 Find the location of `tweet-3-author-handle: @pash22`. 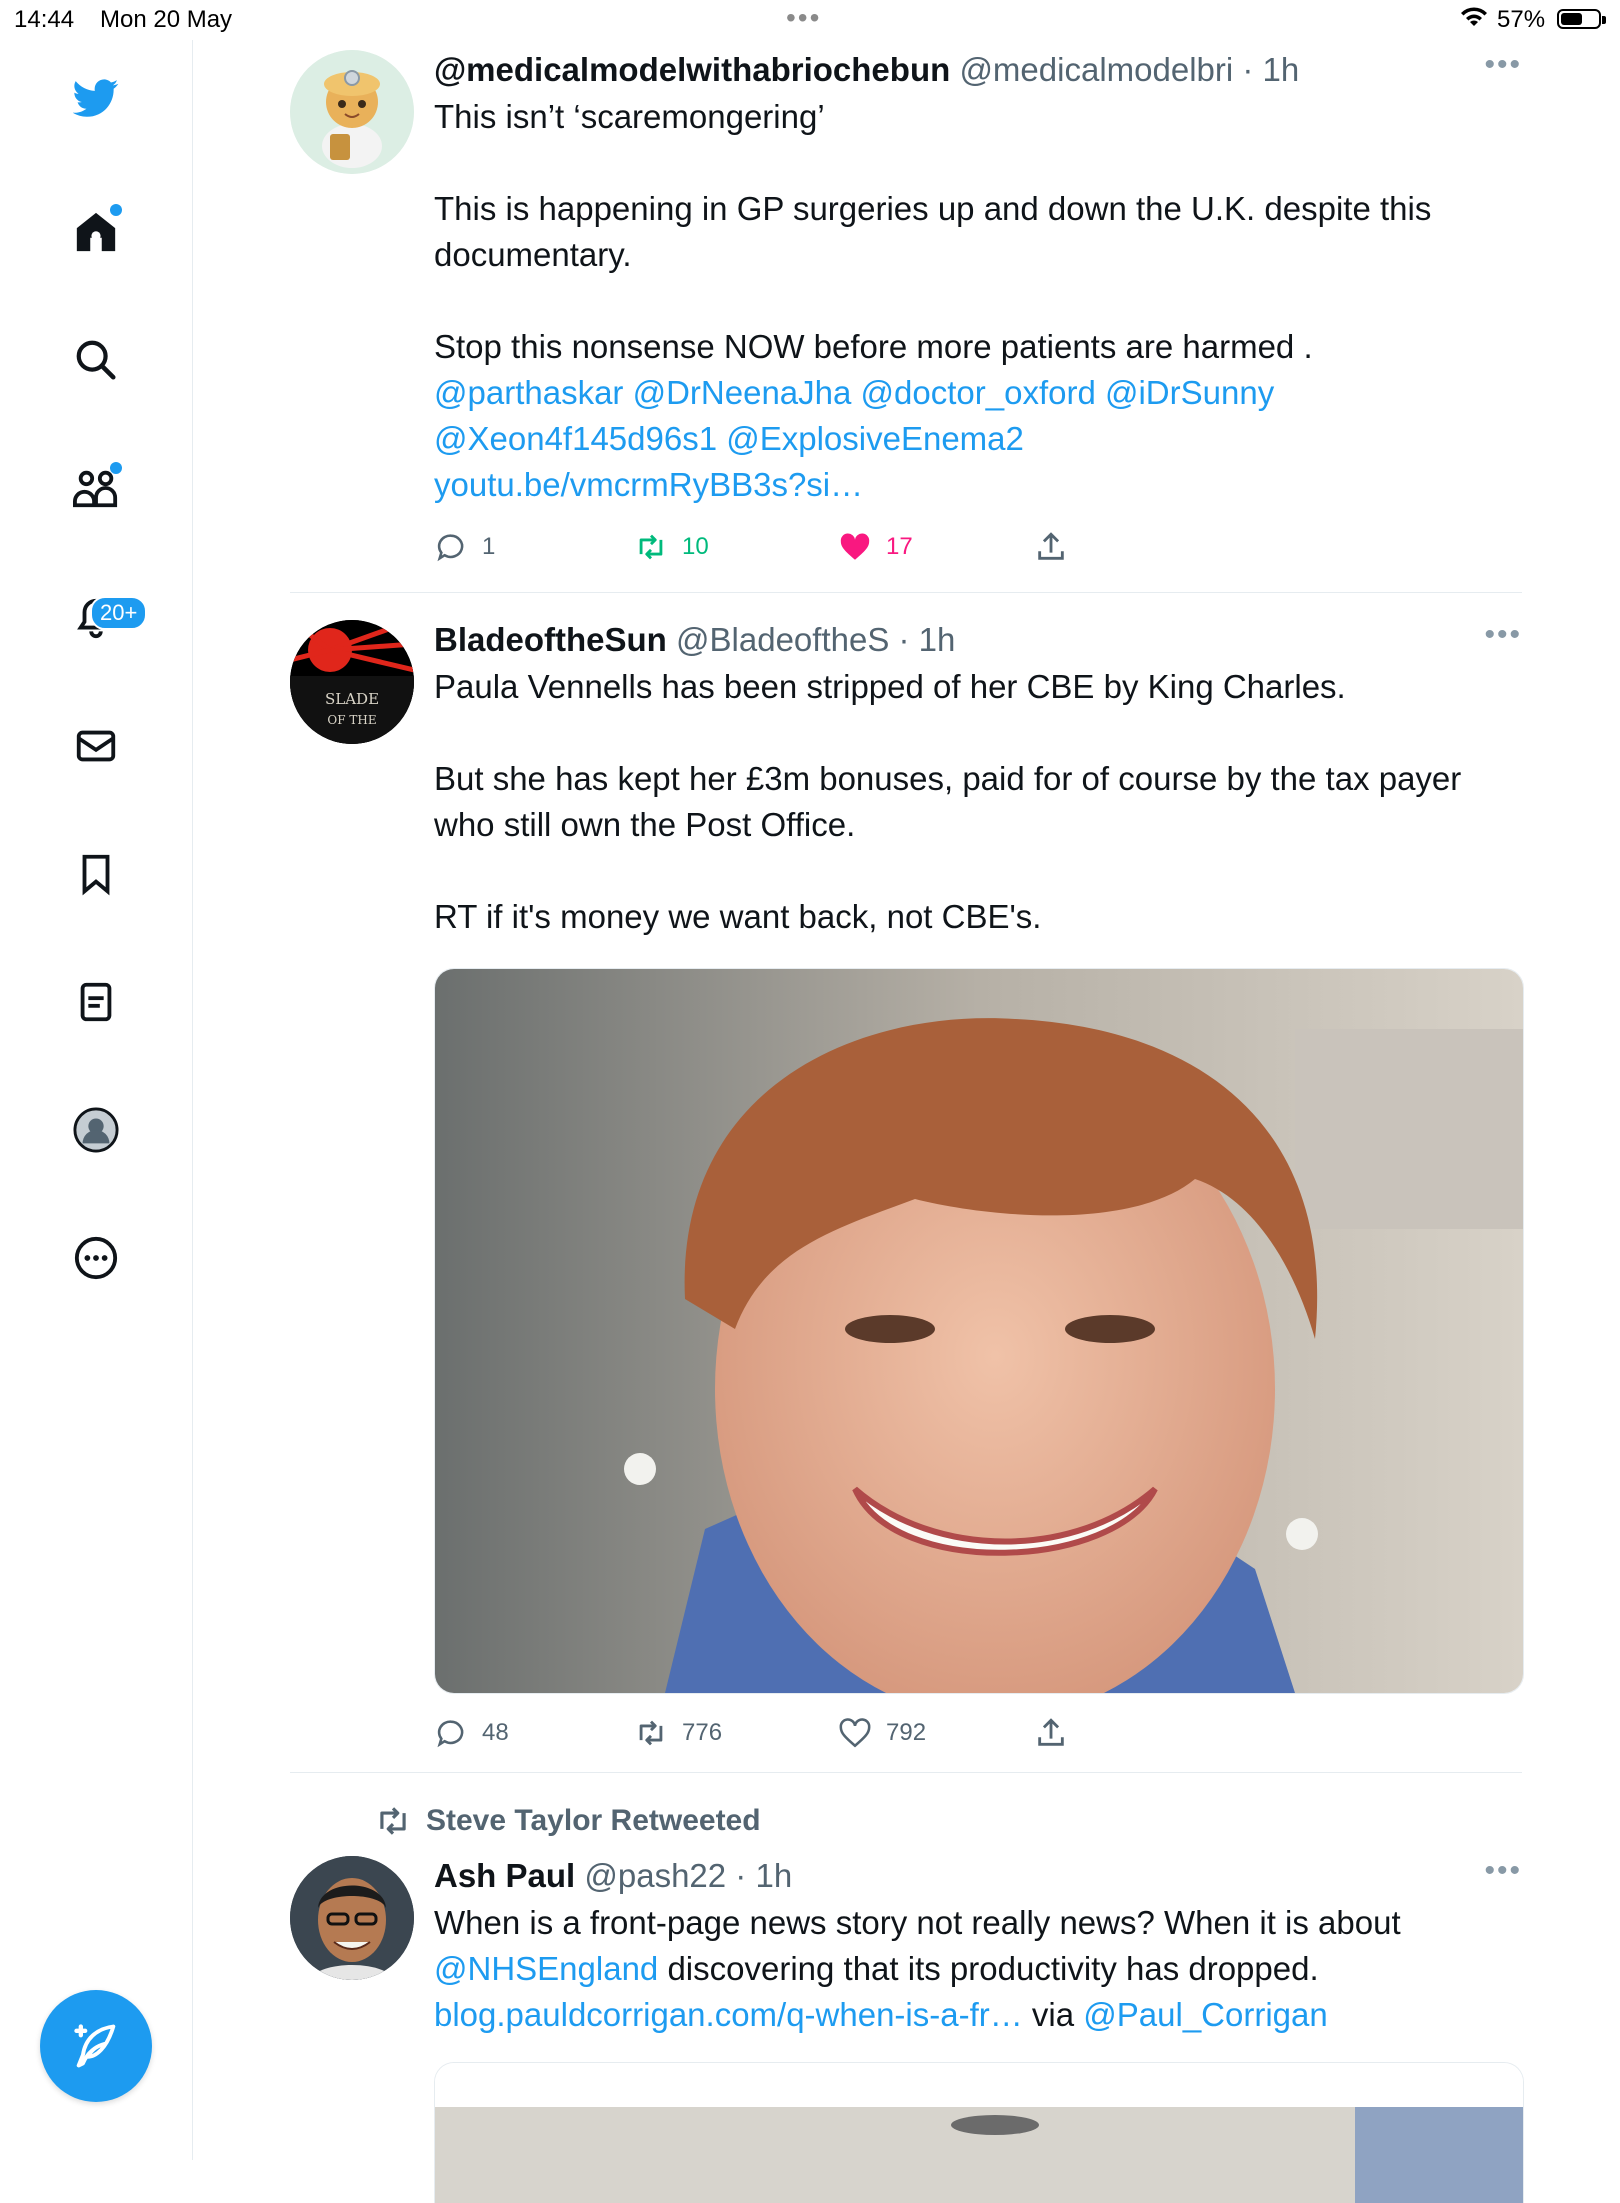

tweet-3-author-handle: @pash22 is located at coordinates (655, 1875).